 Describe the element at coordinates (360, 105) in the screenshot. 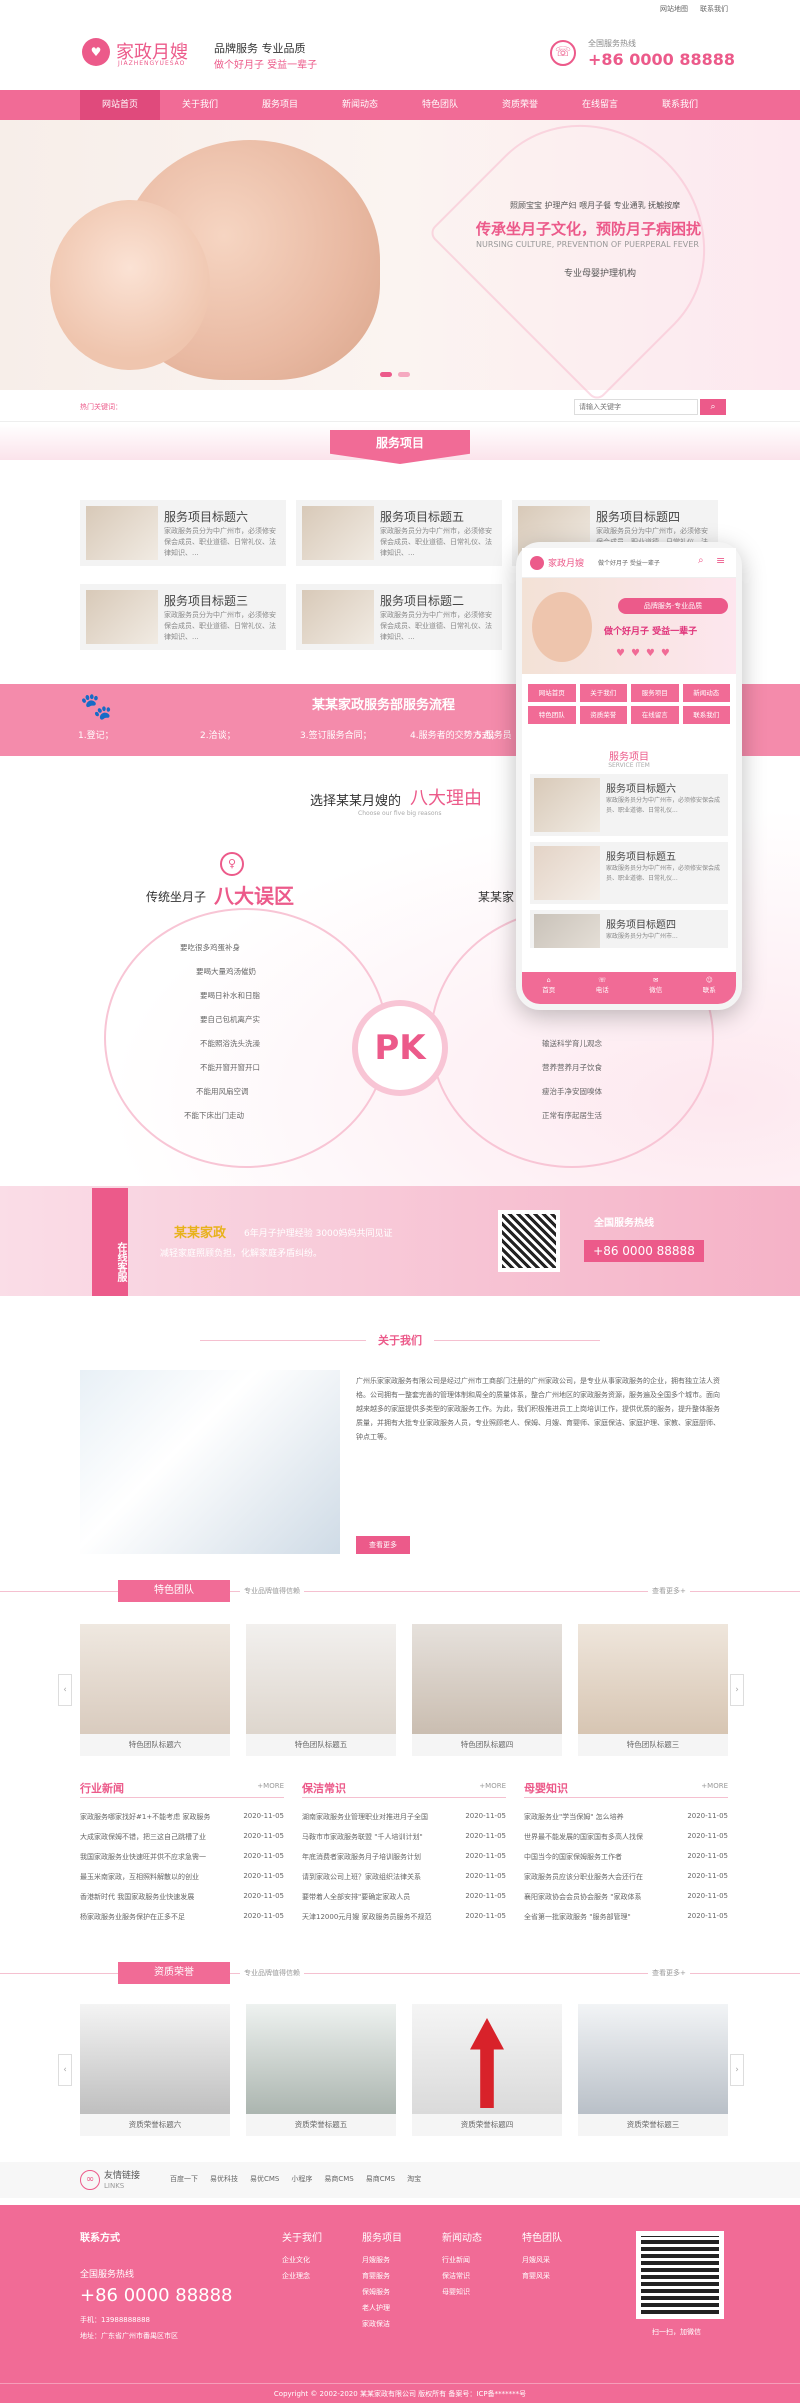

I see `nav-news: 新闻动态` at that location.